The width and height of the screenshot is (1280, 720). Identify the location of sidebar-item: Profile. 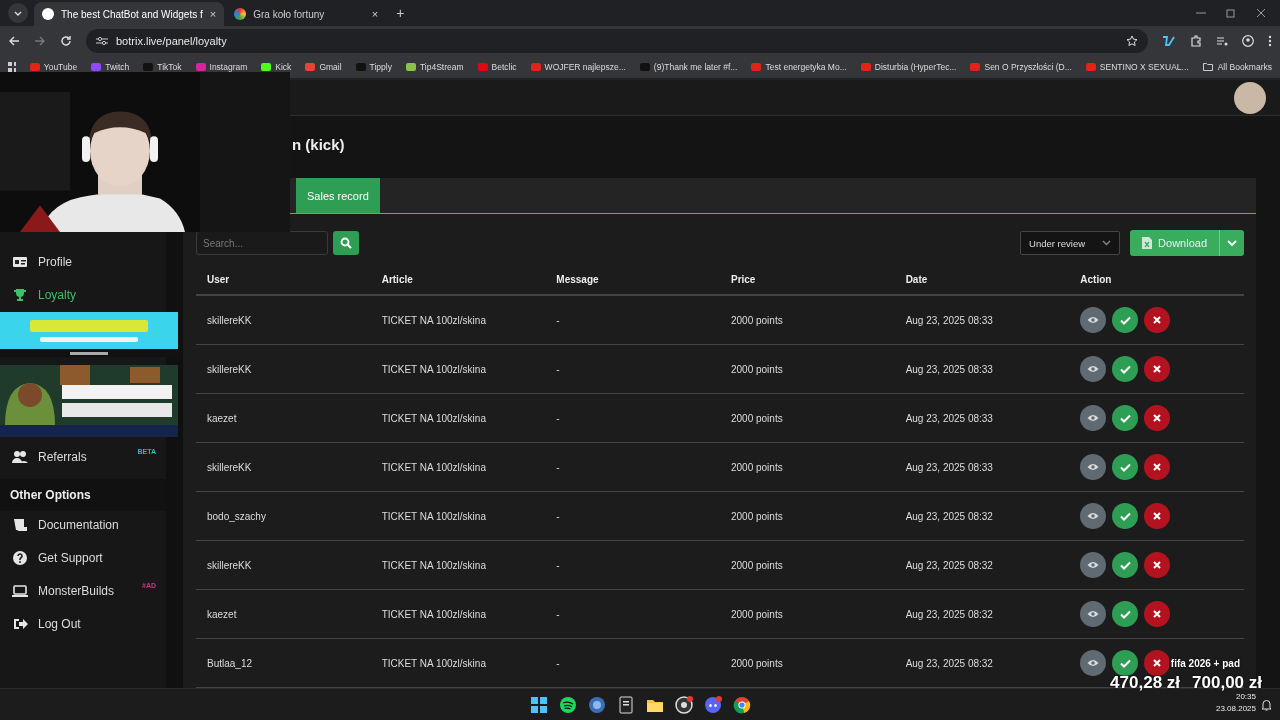
(83, 262).